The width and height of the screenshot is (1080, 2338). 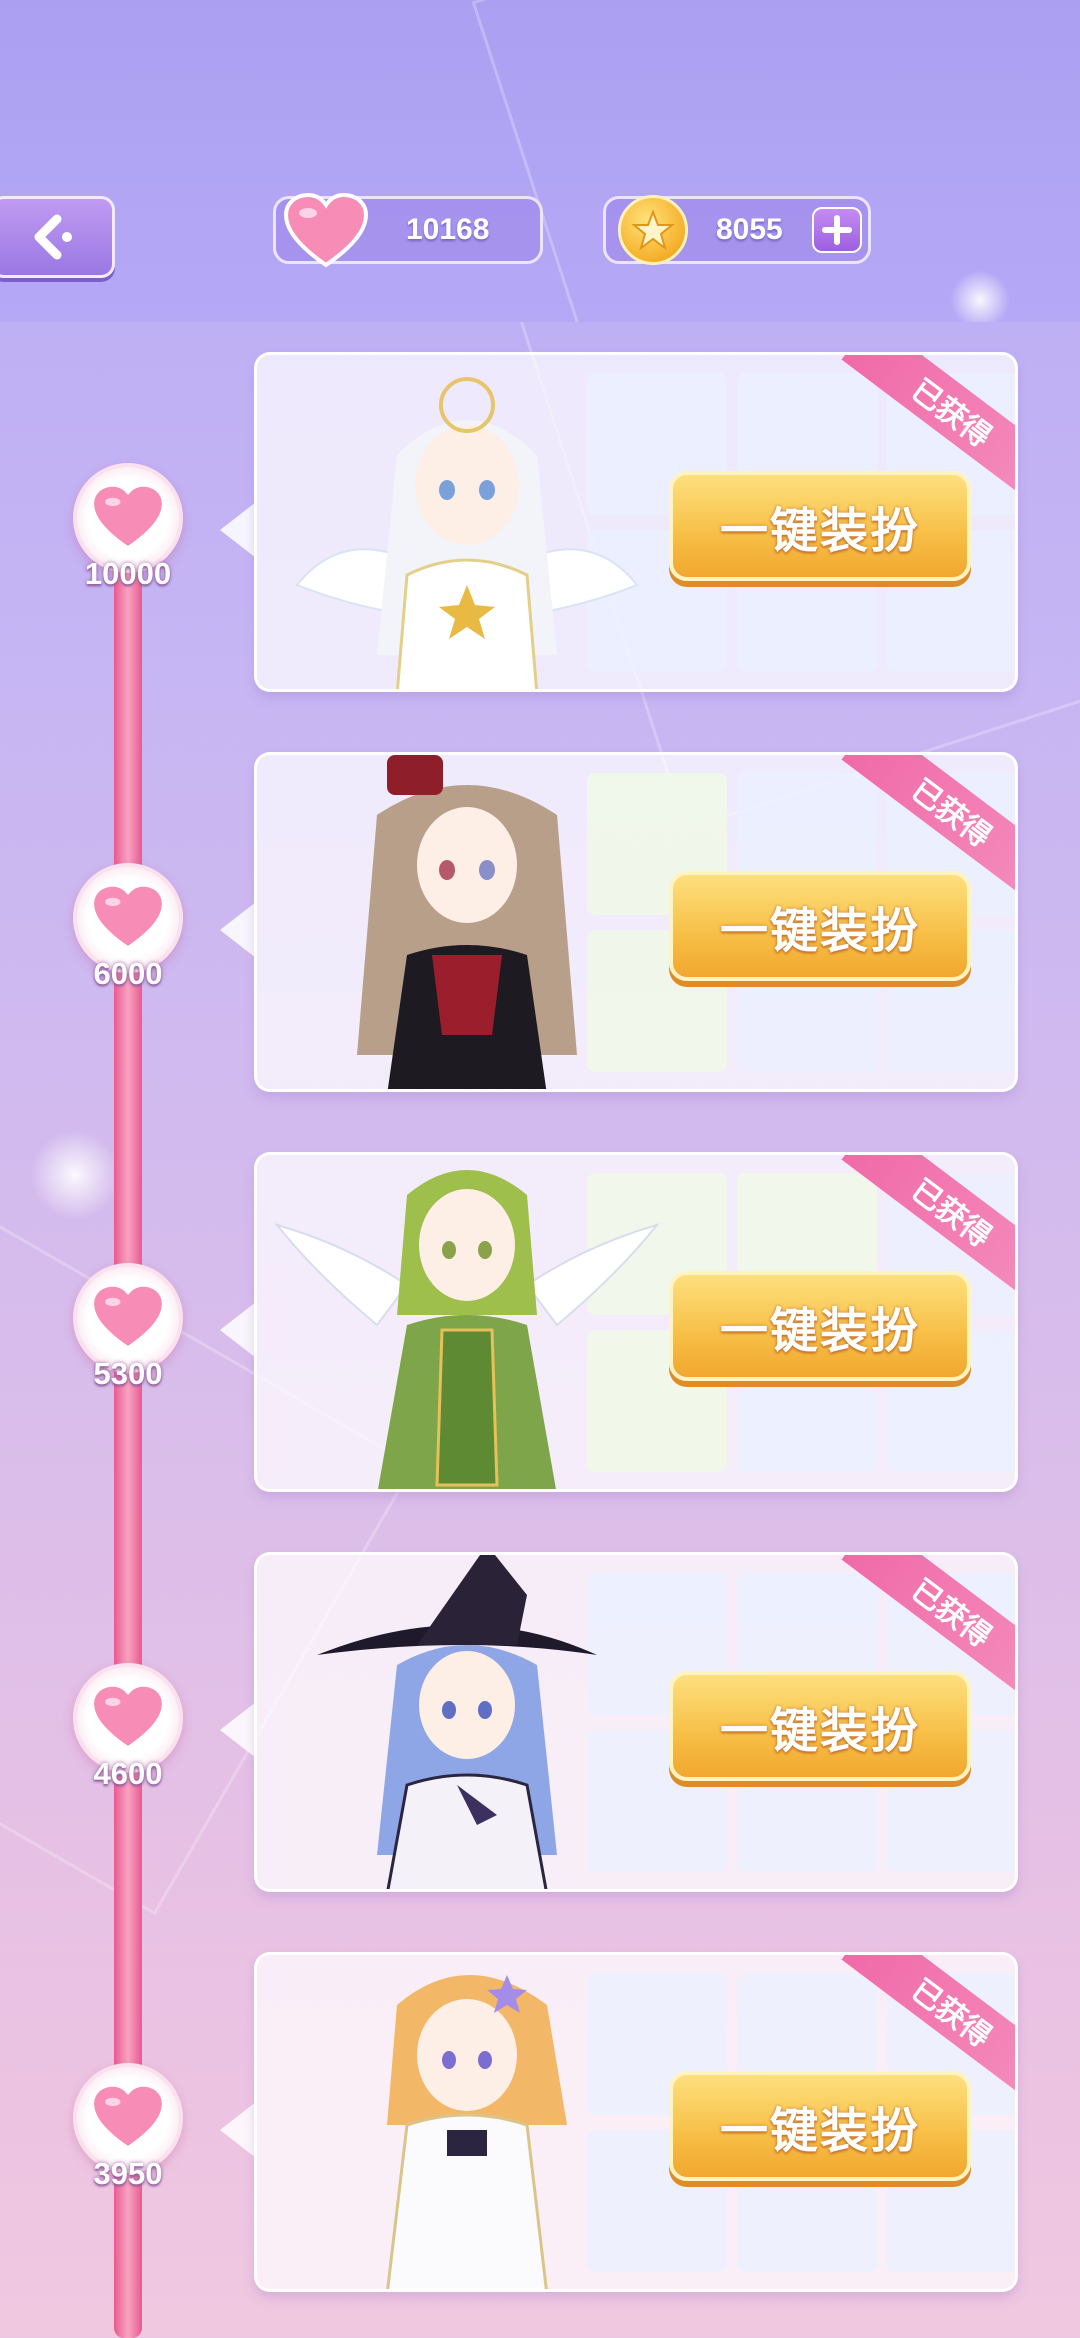 What do you see at coordinates (128, 573) in the screenshot?
I see `milestone-threshold: 10000` at bounding box center [128, 573].